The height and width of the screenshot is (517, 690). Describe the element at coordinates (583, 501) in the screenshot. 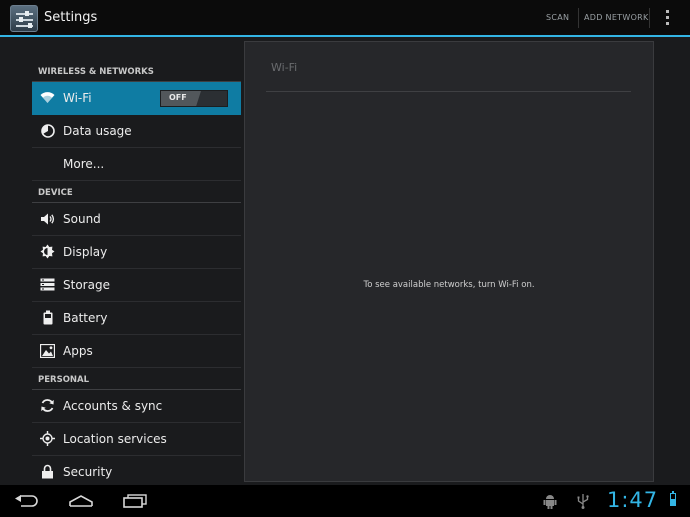

I see `usb-icon` at that location.